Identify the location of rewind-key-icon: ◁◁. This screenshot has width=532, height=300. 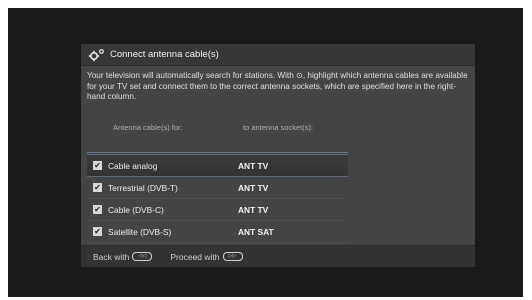
(142, 256).